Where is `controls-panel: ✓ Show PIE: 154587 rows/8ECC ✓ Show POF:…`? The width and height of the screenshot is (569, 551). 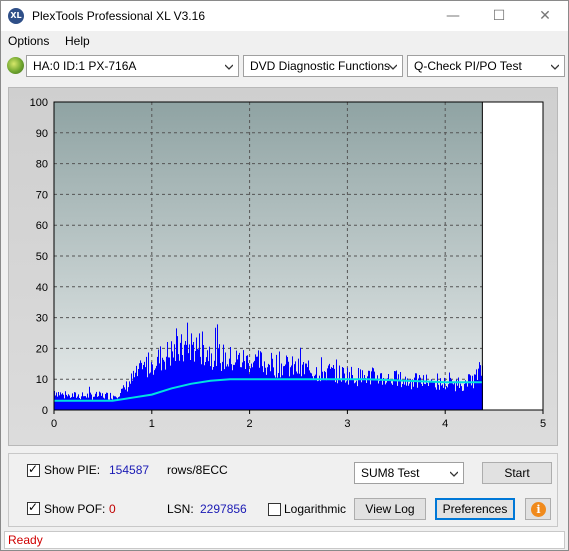
controls-panel: ✓ Show PIE: 154587 rows/8ECC ✓ Show POF:… is located at coordinates (283, 490).